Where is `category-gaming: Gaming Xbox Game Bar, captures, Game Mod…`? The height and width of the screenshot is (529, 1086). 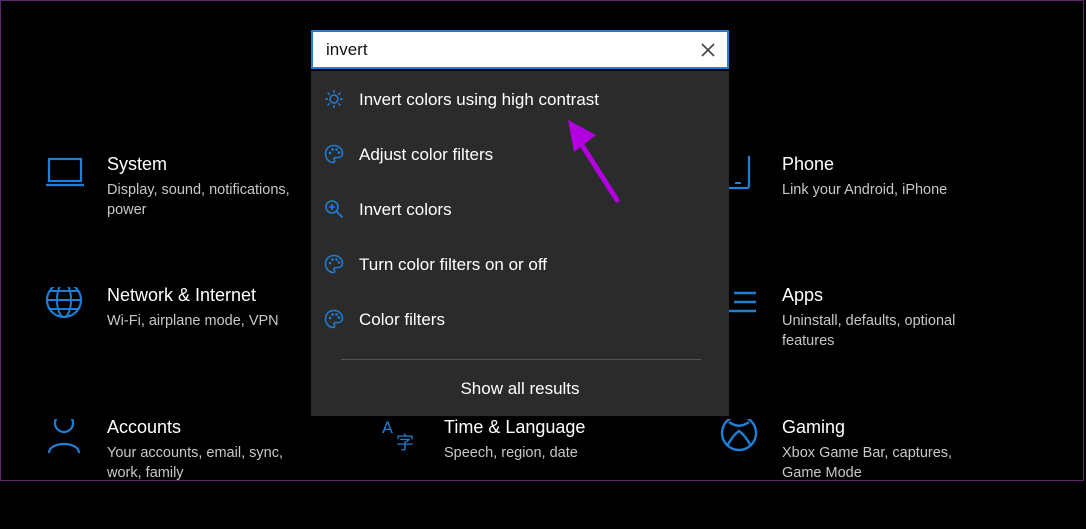 category-gaming: Gaming Xbox Game Bar, captures, Game Mod… is located at coordinates (870, 473).